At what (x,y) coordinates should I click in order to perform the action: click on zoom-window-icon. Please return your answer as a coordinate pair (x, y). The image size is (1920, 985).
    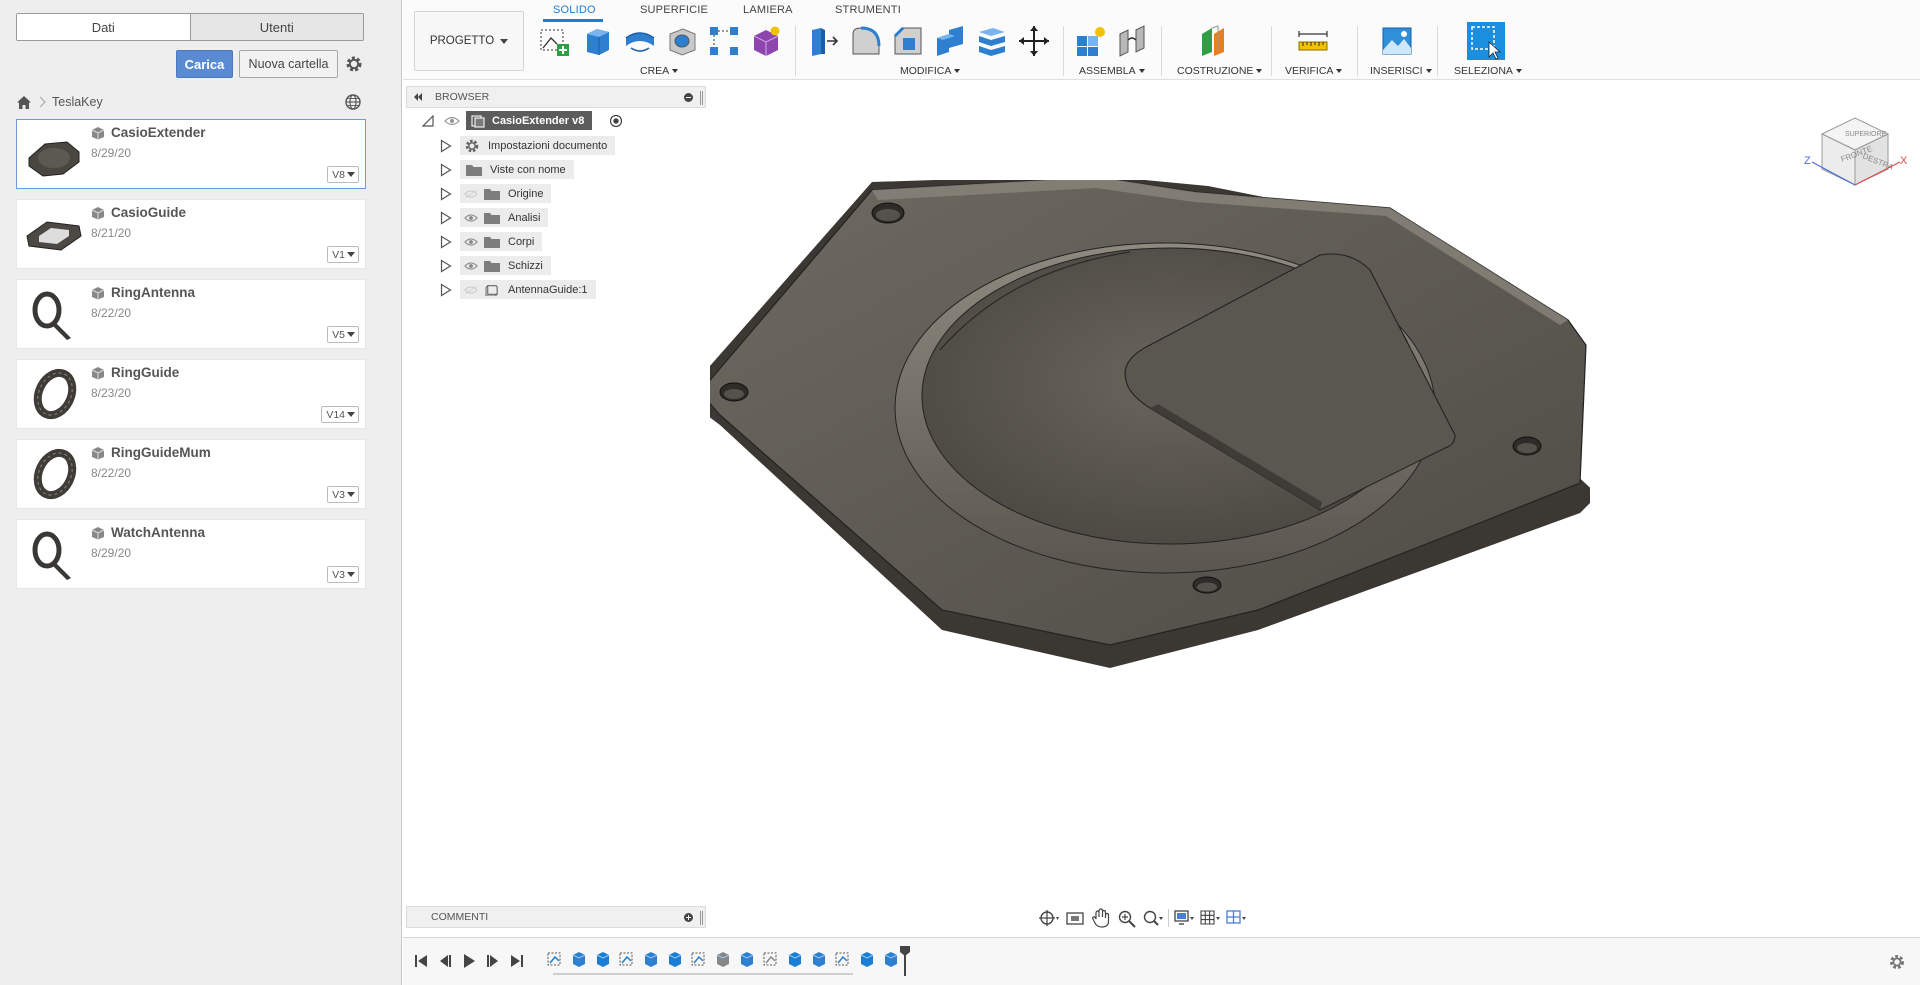
    Looking at the image, I should click on (1127, 918).